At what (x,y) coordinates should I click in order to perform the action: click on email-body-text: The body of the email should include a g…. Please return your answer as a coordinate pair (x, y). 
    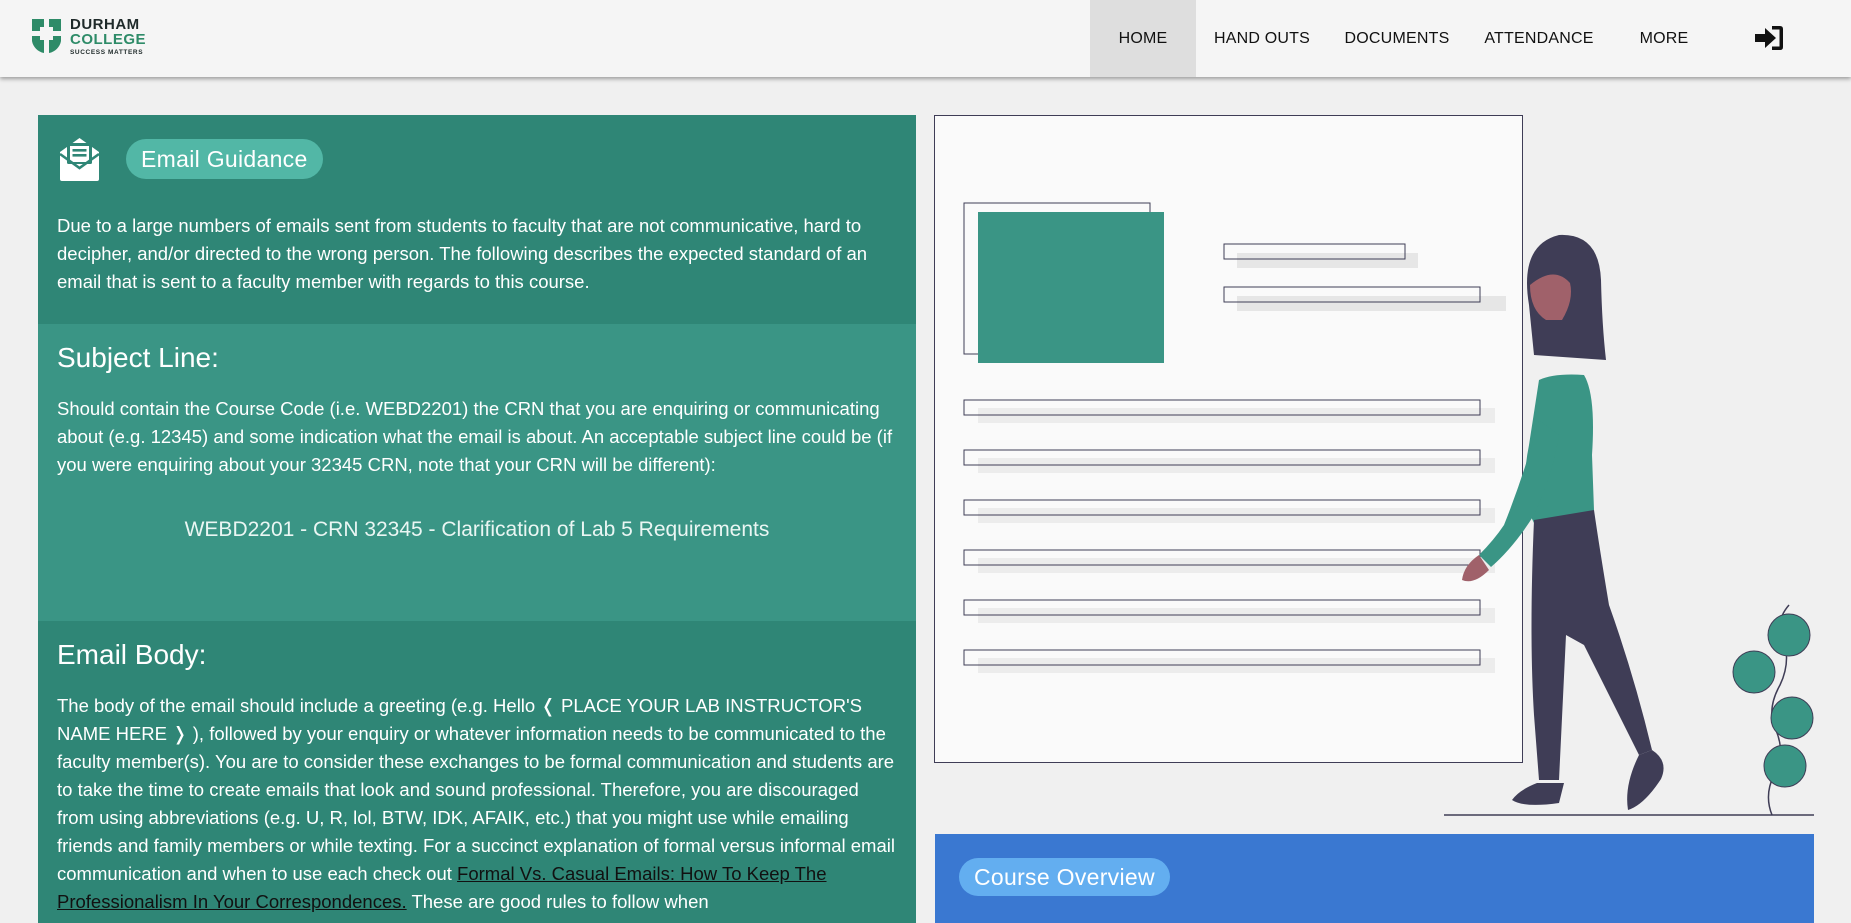
    Looking at the image, I should click on (477, 804).